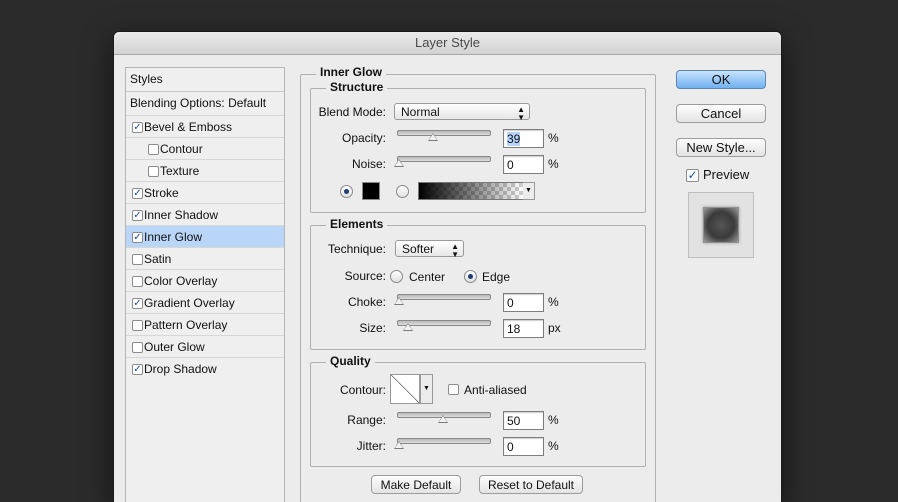 Image resolution: width=898 pixels, height=502 pixels. Describe the element at coordinates (418, 249) in the screenshot. I see `technique-value: Softer` at that location.